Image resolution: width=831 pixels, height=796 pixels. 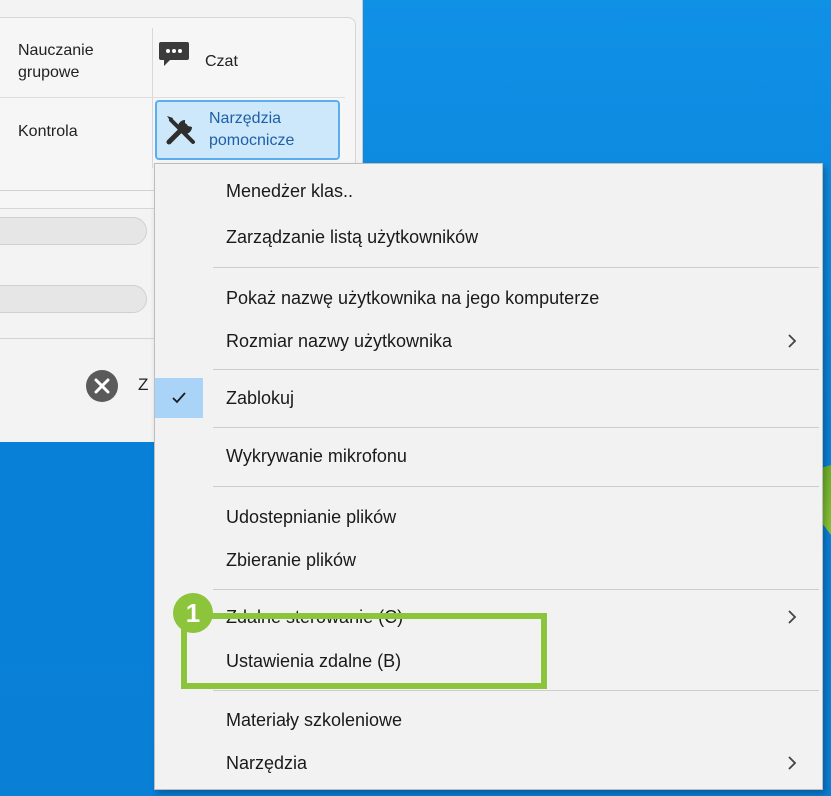 What do you see at coordinates (245, 118) in the screenshot?
I see `ribbon-label-line: Narzędzia` at bounding box center [245, 118].